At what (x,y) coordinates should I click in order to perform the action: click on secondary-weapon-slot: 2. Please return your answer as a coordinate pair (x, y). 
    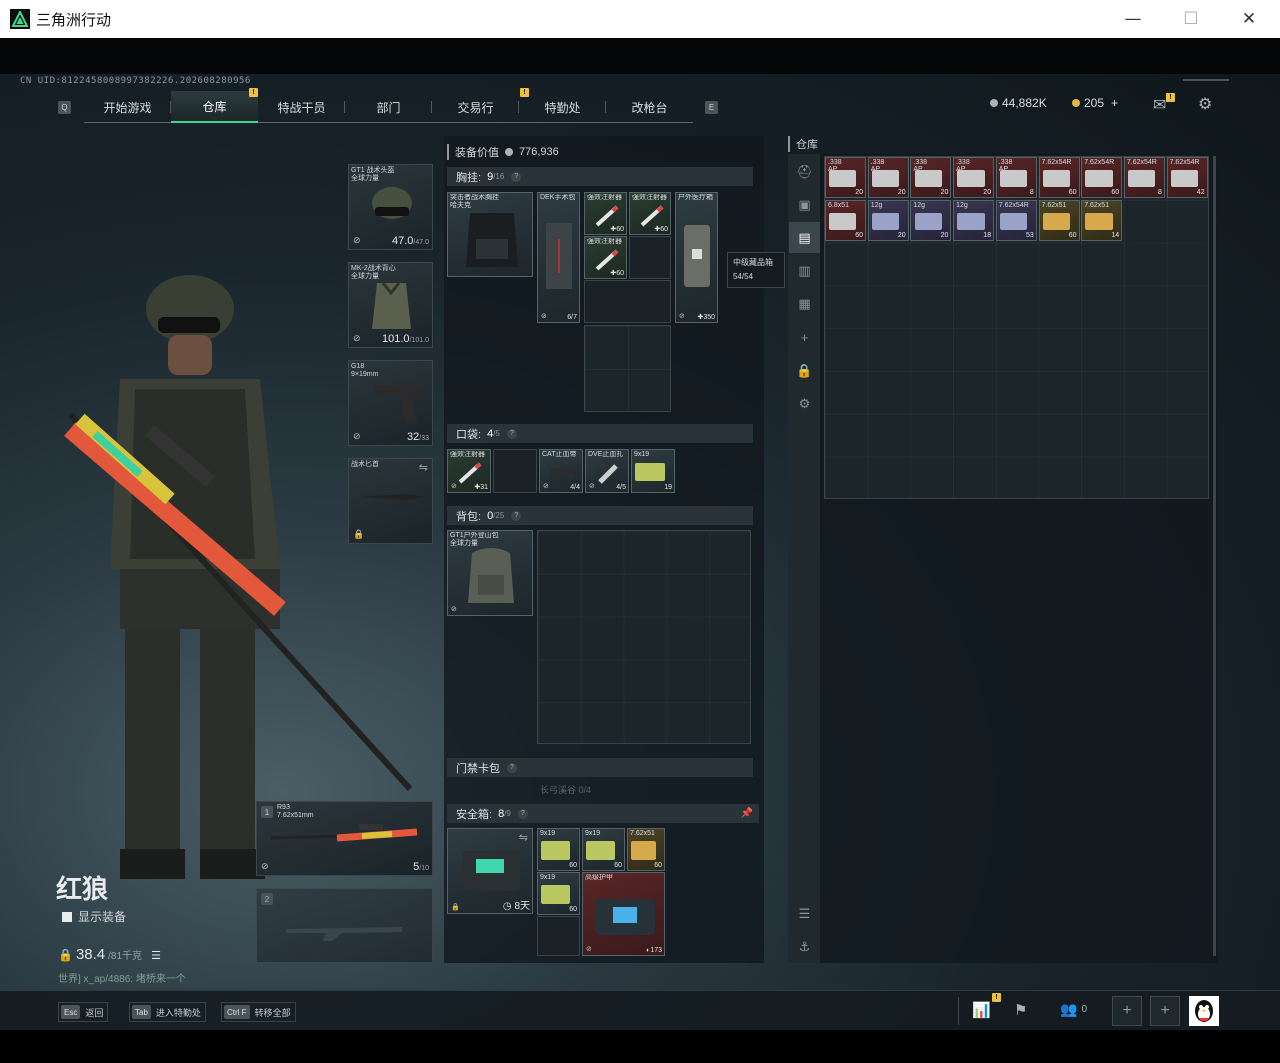
    Looking at the image, I should click on (344, 925).